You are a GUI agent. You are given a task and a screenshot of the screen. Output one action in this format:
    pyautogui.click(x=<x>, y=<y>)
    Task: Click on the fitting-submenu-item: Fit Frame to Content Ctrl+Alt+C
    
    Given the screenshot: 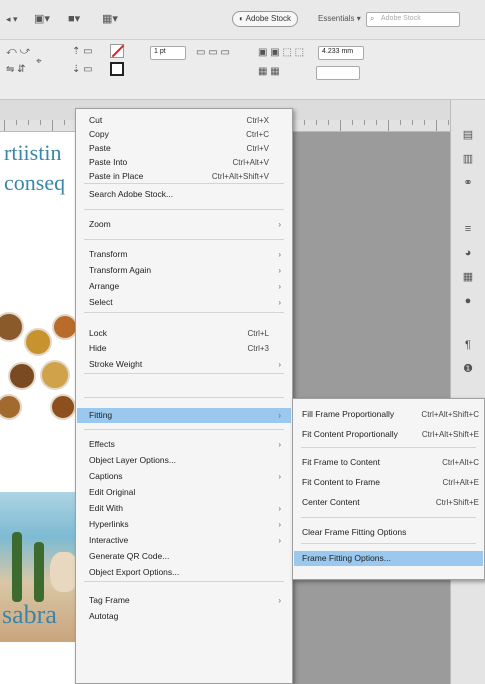 What is the action you would take?
    pyautogui.click(x=388, y=462)
    